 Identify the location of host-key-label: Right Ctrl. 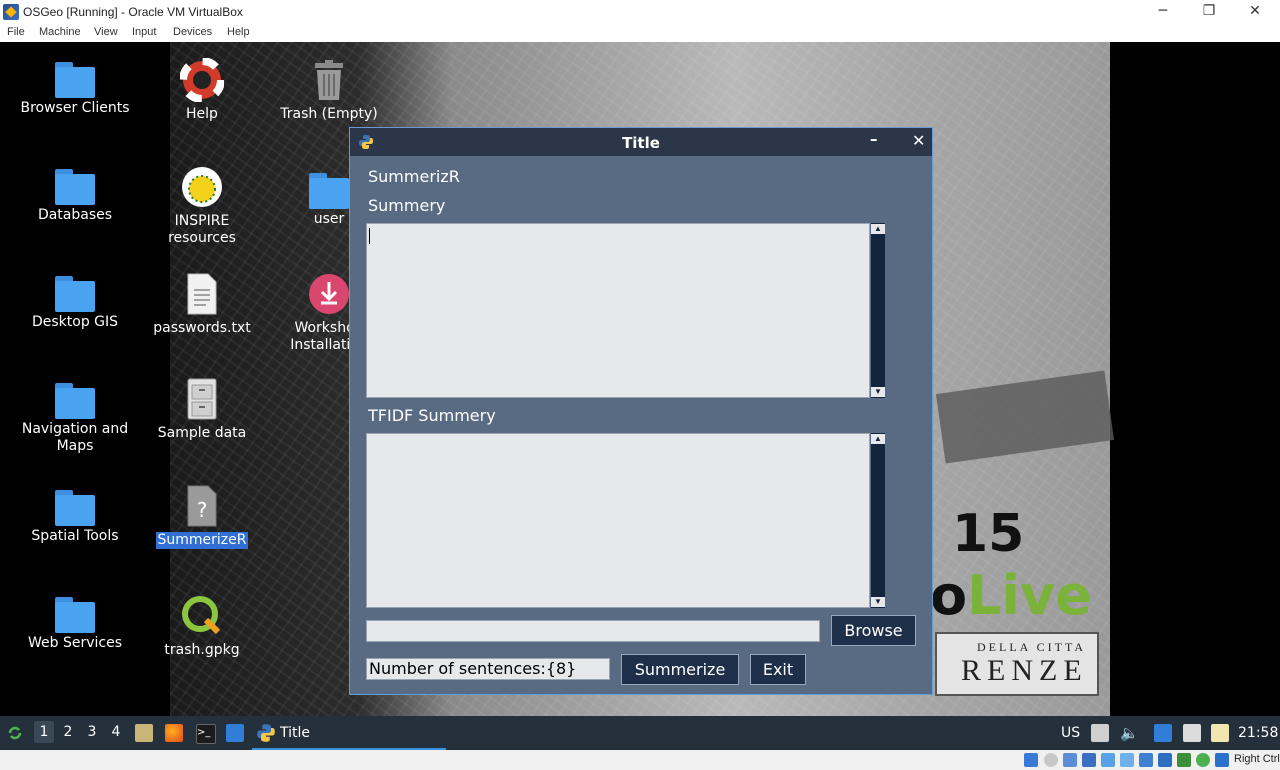
(1257, 759).